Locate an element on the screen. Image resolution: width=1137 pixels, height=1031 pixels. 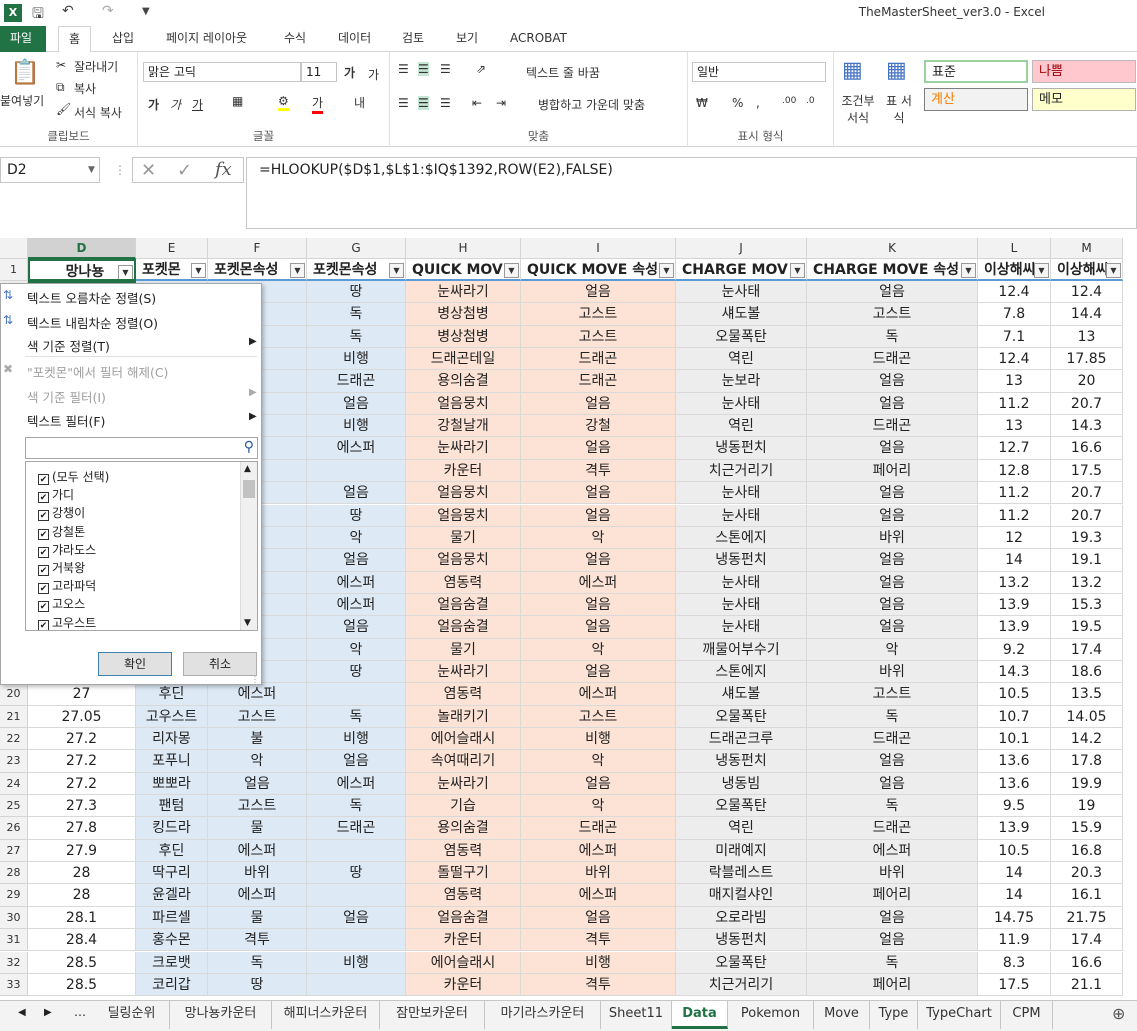
italic-icon: 가 is located at coordinates (175, 104).